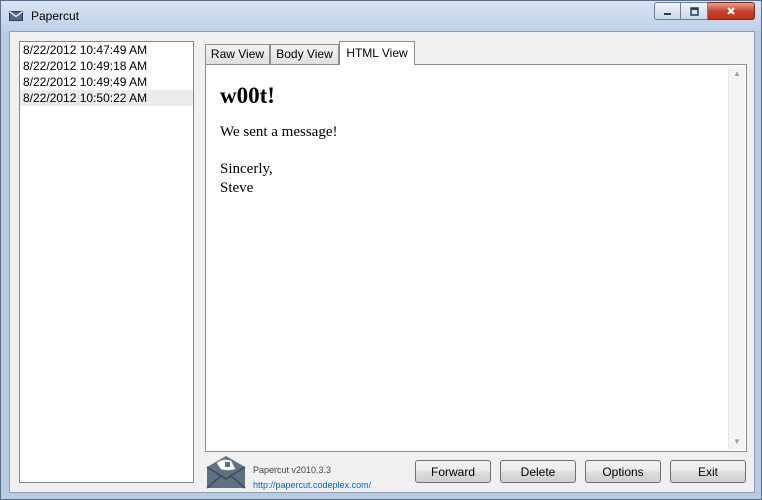 This screenshot has width=762, height=500. I want to click on message-list-item: 8/22/2012 10:49:49 AM, so click(106, 82).